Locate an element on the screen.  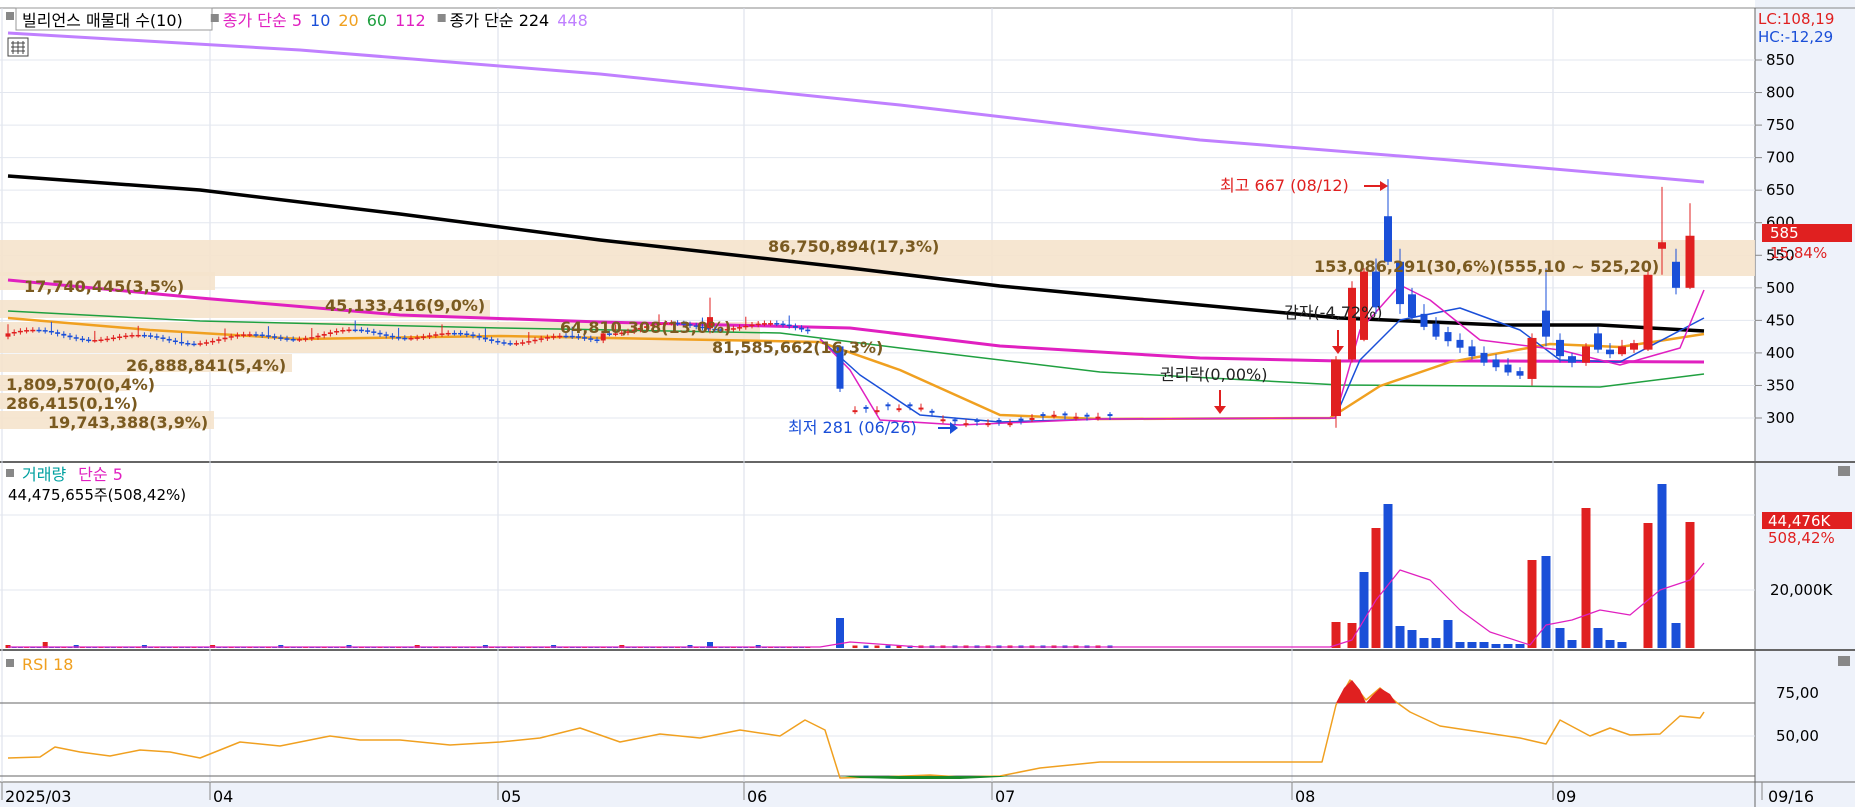
legend-item: 빌리언스 매물대 수(10) is located at coordinates (102, 20).